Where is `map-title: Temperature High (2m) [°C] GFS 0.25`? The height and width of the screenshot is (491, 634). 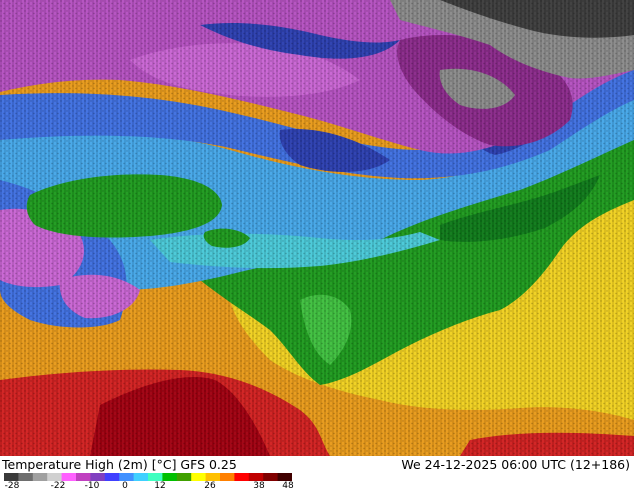
map-title: Temperature High (2m) [°C] GFS 0.25 is located at coordinates (119, 464).